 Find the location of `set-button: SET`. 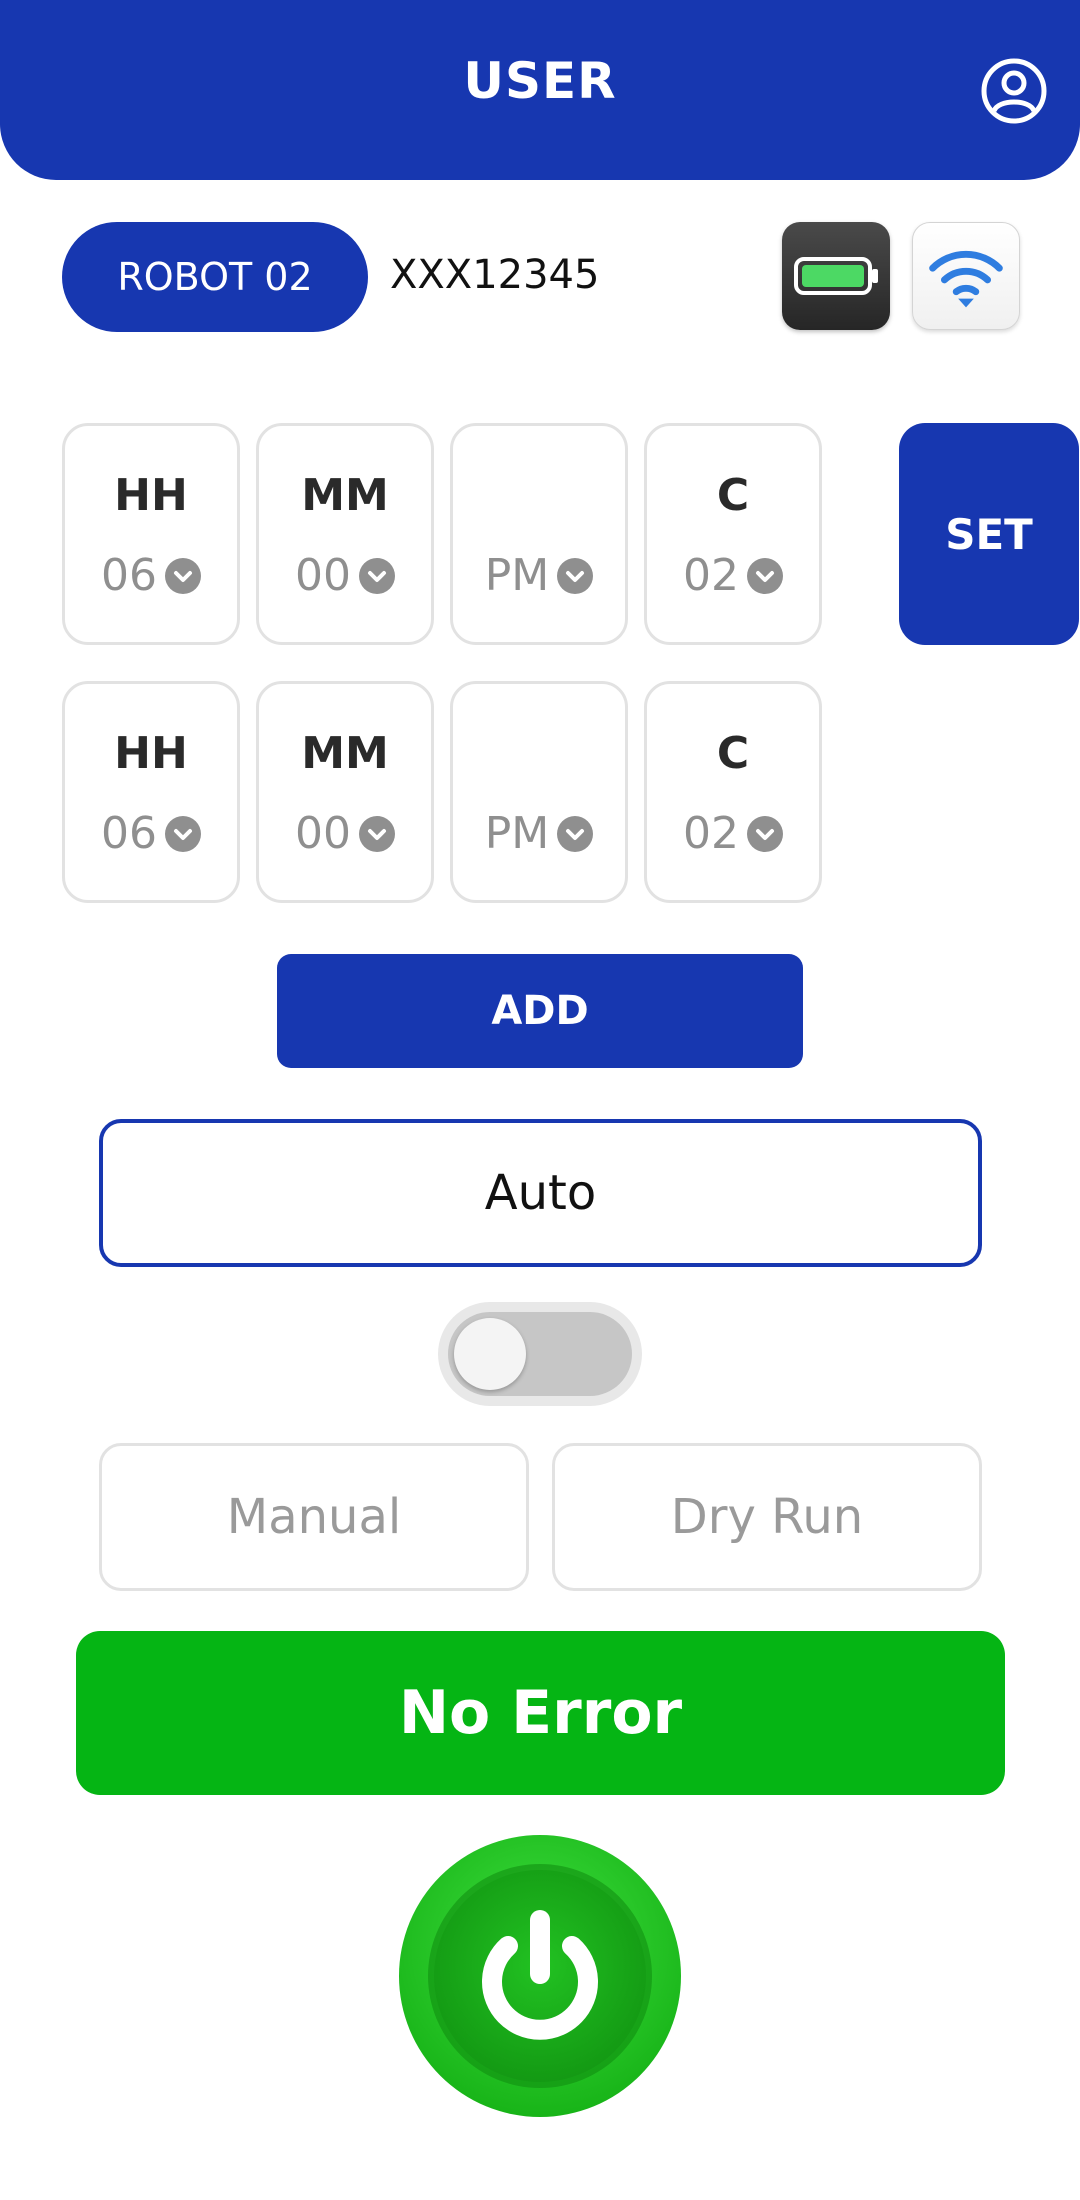

set-button: SET is located at coordinates (989, 534).